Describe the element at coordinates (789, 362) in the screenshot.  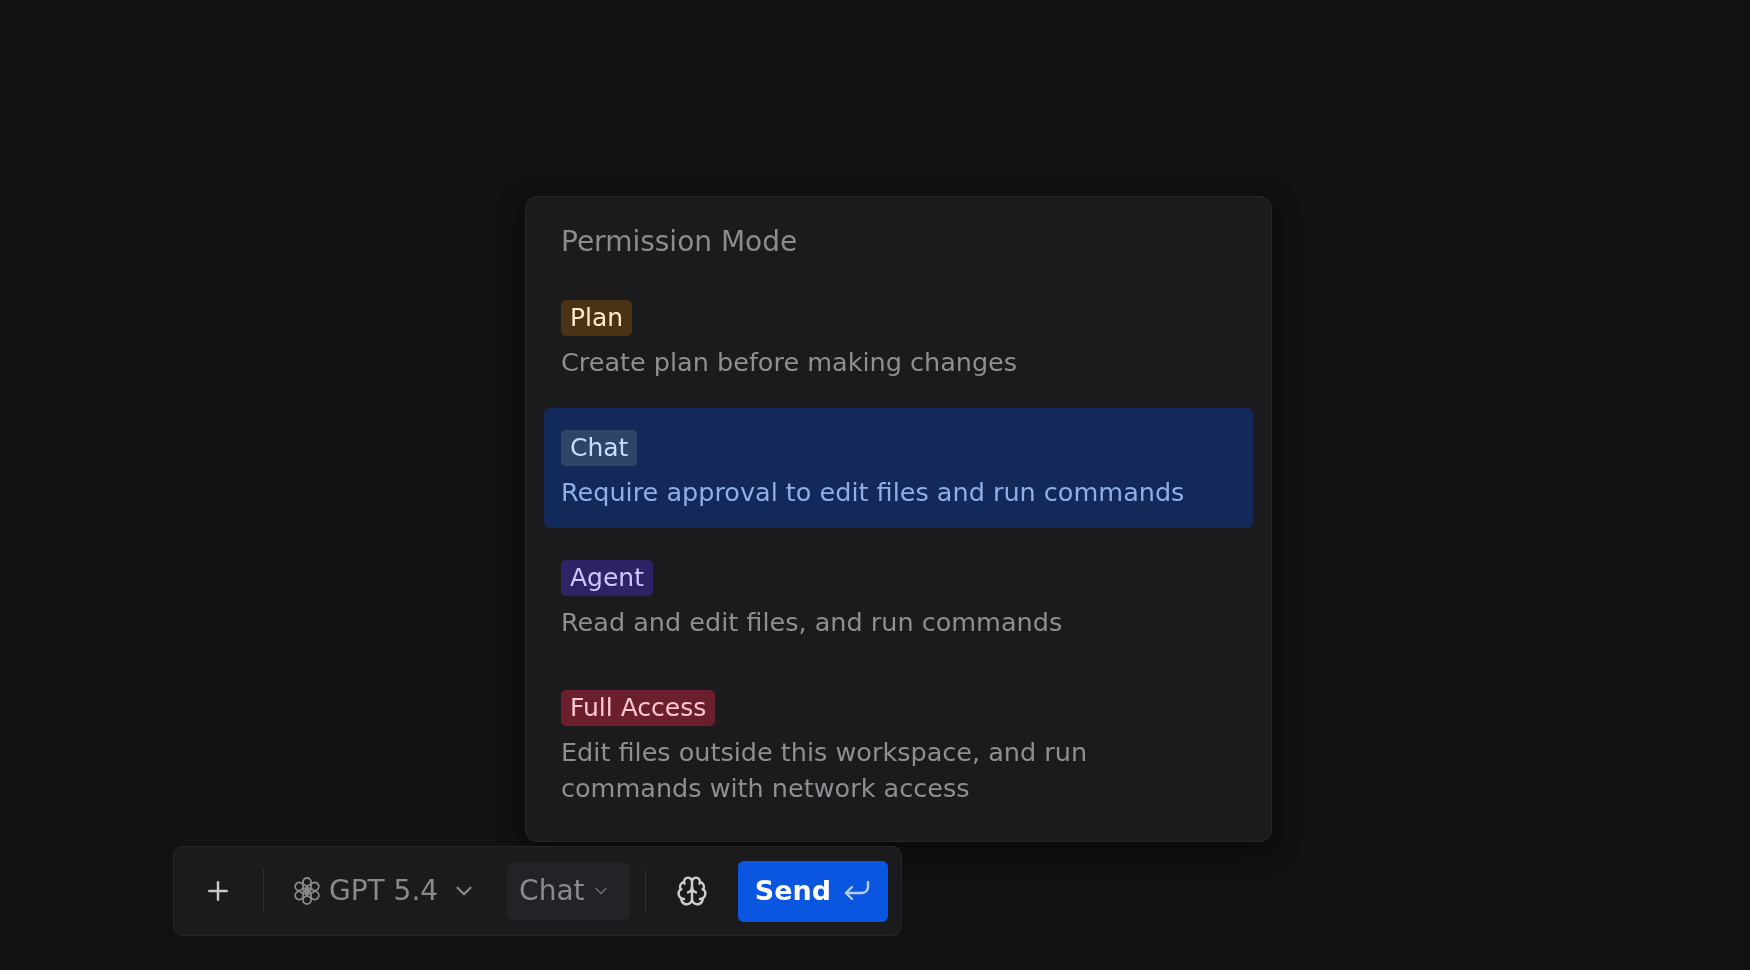
I see `option-description: Create plan before making changes` at that location.